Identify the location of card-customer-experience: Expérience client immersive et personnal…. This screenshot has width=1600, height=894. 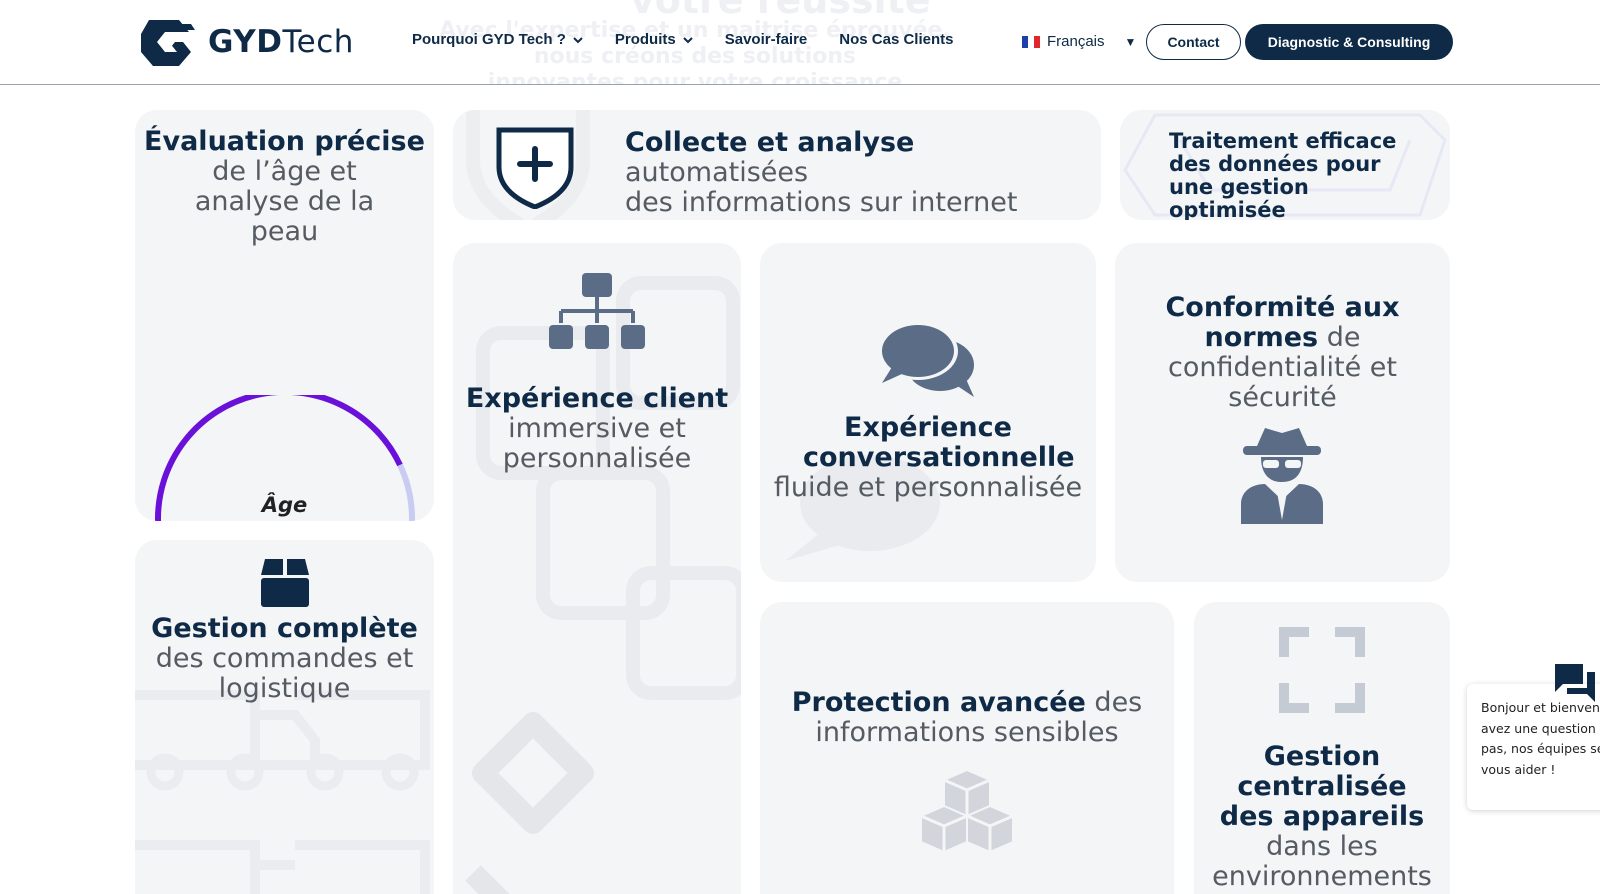
(597, 568).